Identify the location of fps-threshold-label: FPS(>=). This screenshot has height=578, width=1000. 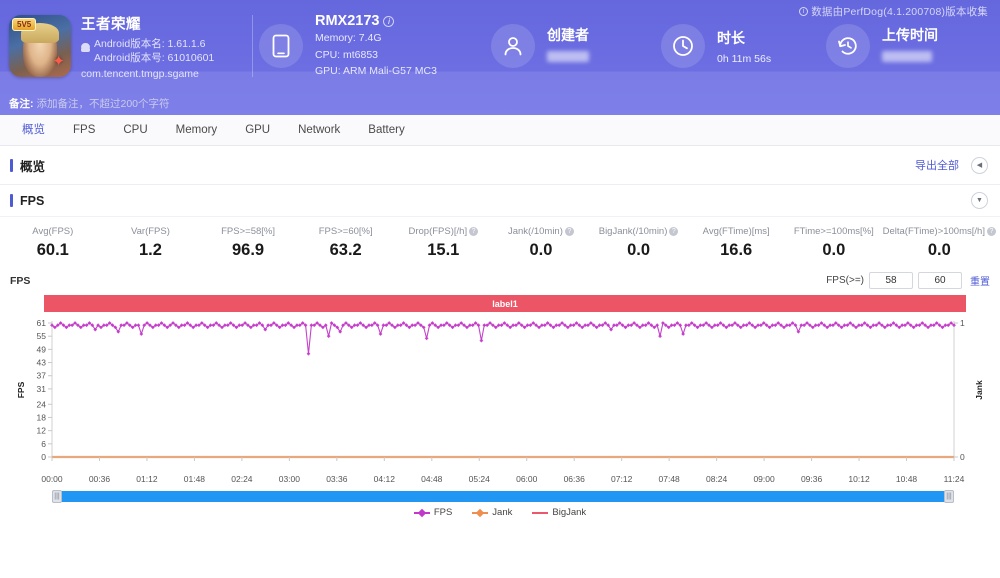
(845, 280).